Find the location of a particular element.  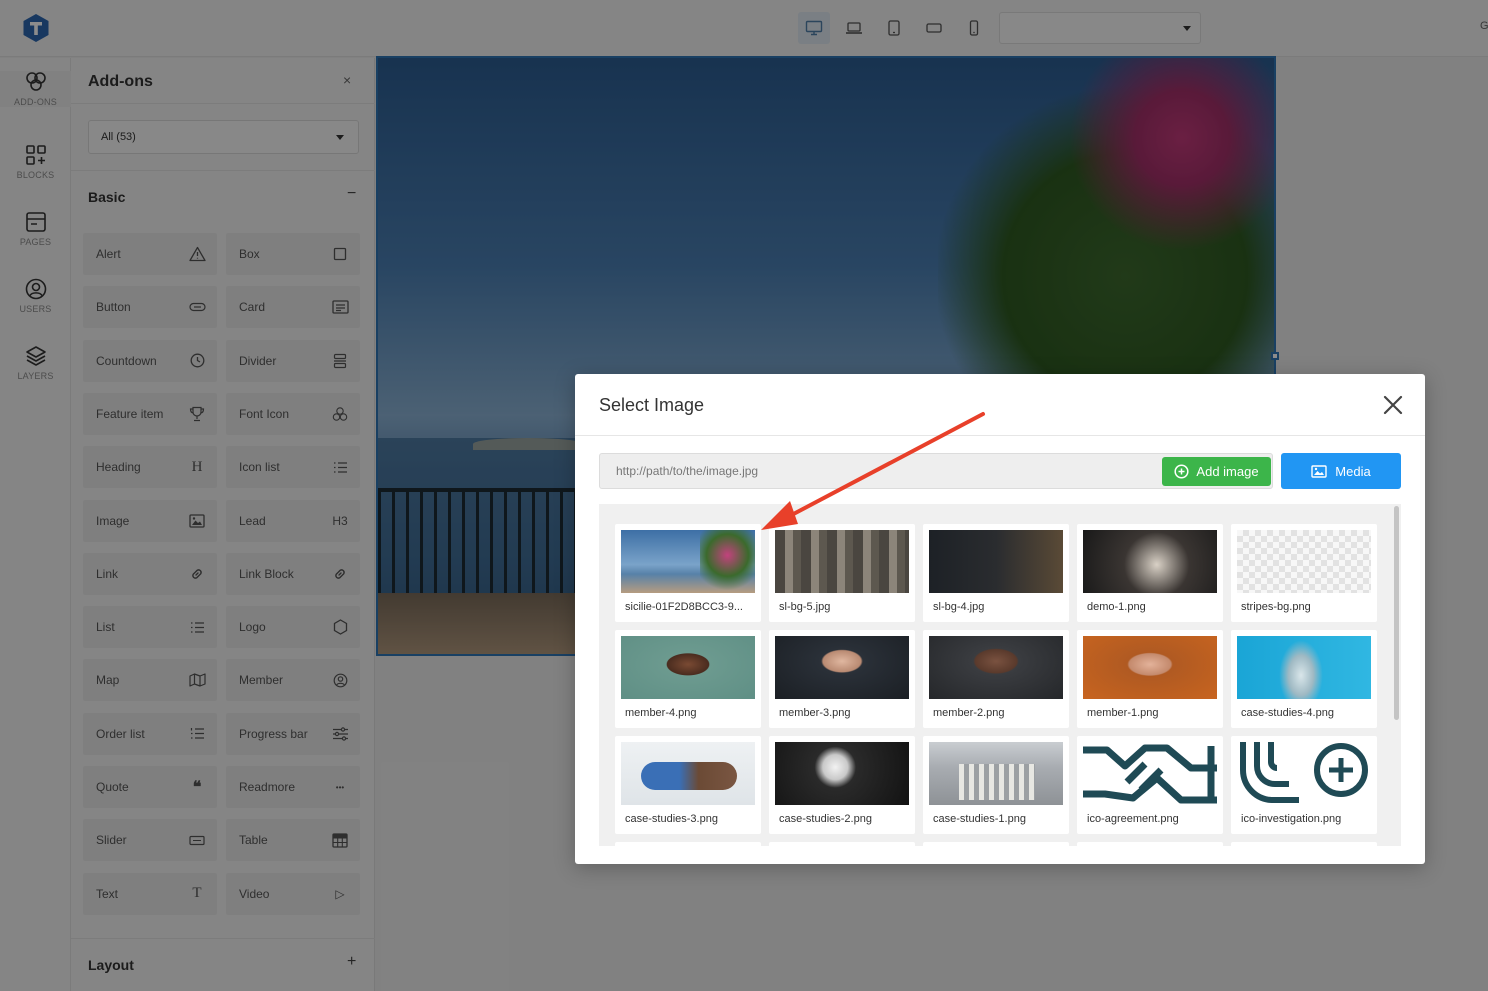

image-tile: member-3.png is located at coordinates (842, 679).